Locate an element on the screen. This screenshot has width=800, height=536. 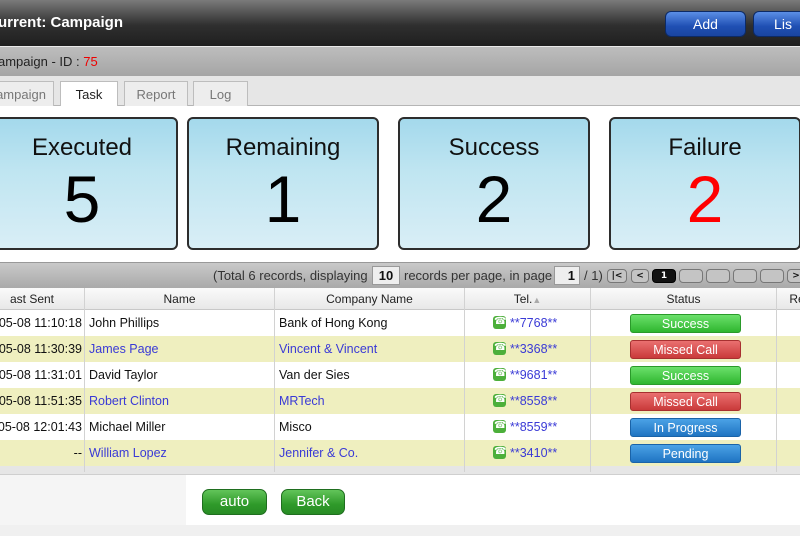
cell-tel: **9681** is located at coordinates (540, 375).